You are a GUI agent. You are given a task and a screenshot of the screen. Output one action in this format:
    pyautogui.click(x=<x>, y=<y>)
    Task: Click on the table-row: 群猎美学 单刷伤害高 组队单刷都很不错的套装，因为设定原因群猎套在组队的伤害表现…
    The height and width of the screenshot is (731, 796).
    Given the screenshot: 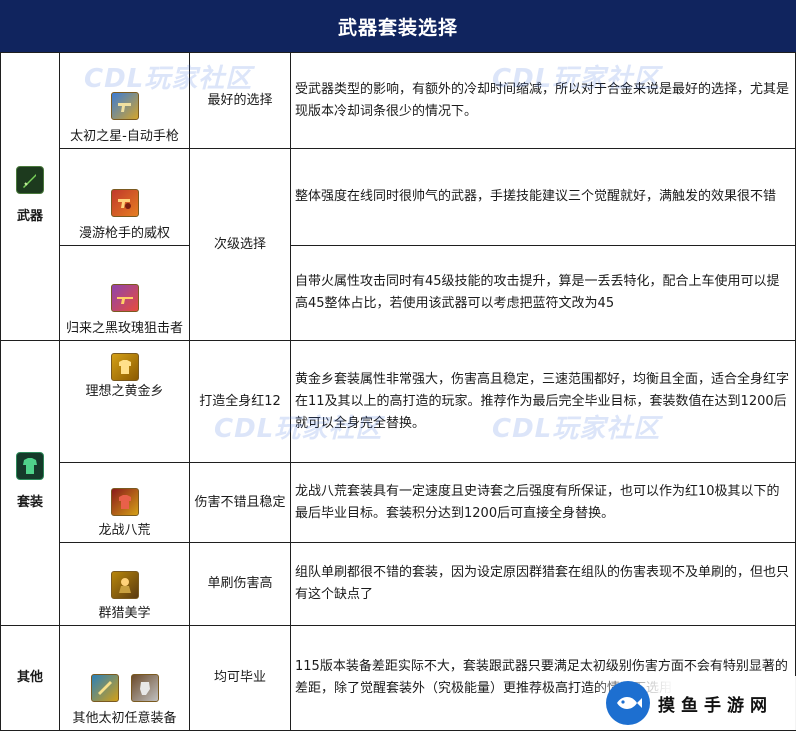 What is the action you would take?
    pyautogui.click(x=398, y=584)
    